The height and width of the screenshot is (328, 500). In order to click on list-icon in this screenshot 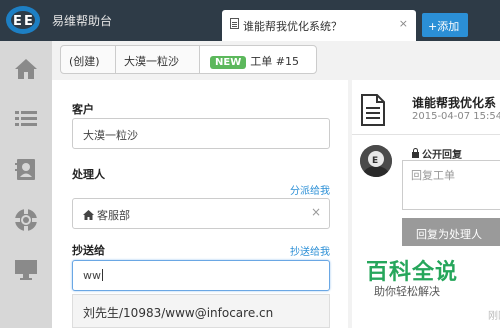, I will do `click(26, 118)`.